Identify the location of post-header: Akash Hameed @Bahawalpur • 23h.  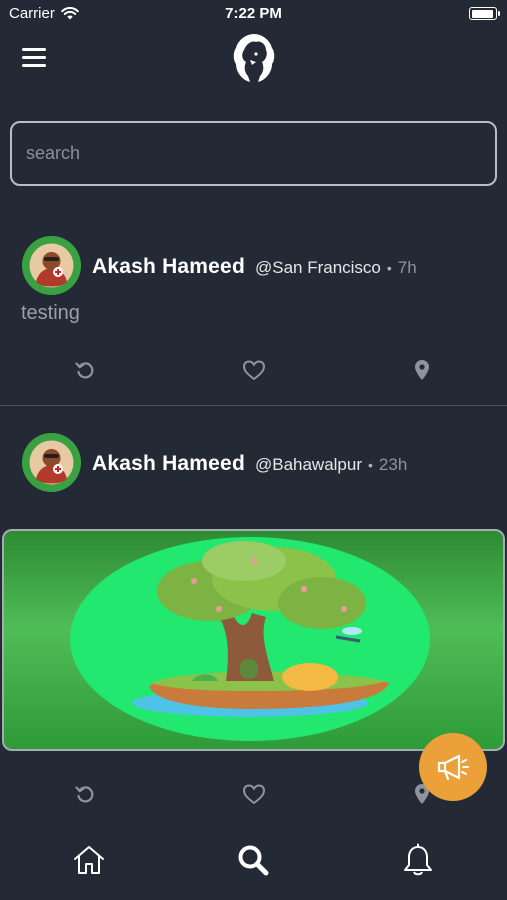
(249, 464).